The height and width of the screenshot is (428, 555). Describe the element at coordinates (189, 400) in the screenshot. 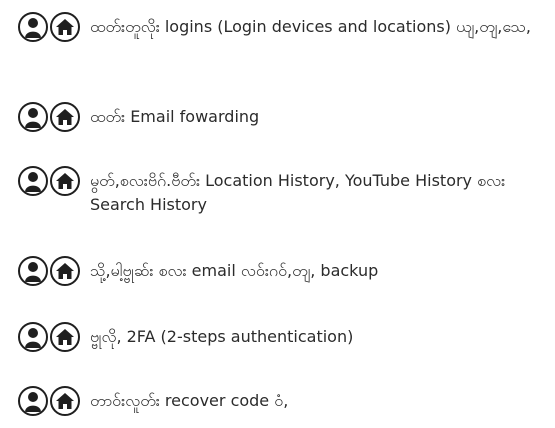

I see `item-text: တာဝ်းလူတ်း recover code ဝံ,` at that location.